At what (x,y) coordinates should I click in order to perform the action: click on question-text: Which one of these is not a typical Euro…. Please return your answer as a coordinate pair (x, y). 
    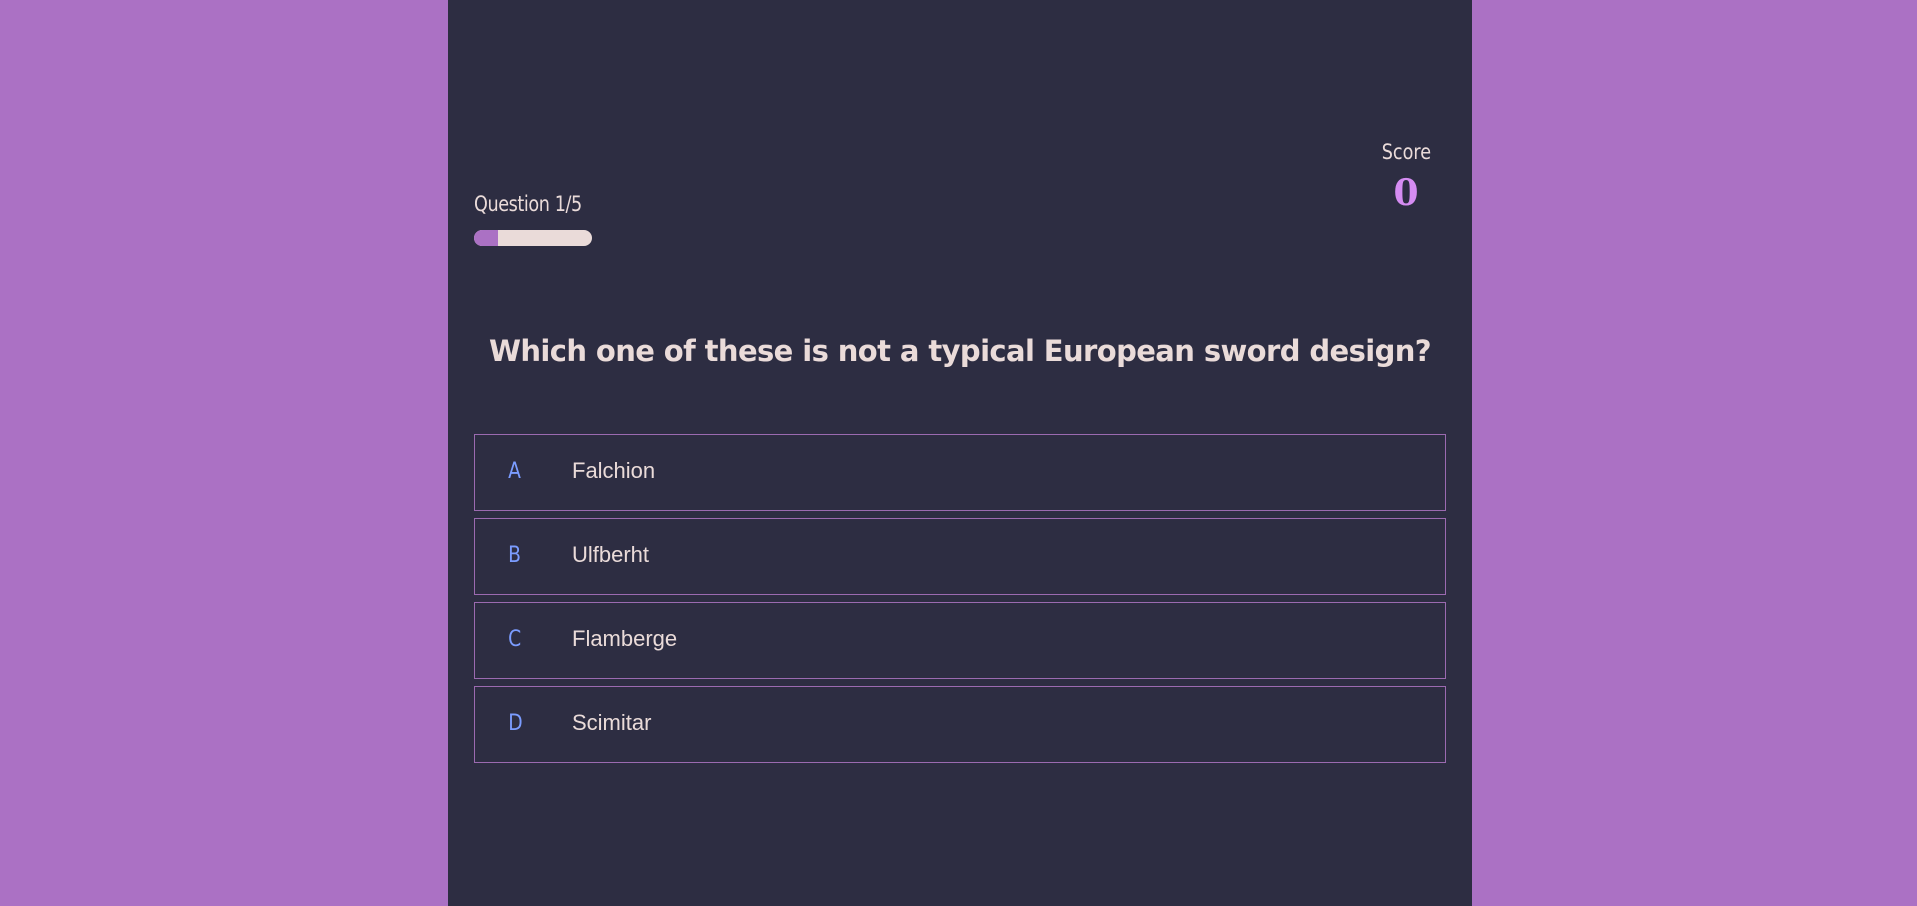
    Looking at the image, I should click on (960, 351).